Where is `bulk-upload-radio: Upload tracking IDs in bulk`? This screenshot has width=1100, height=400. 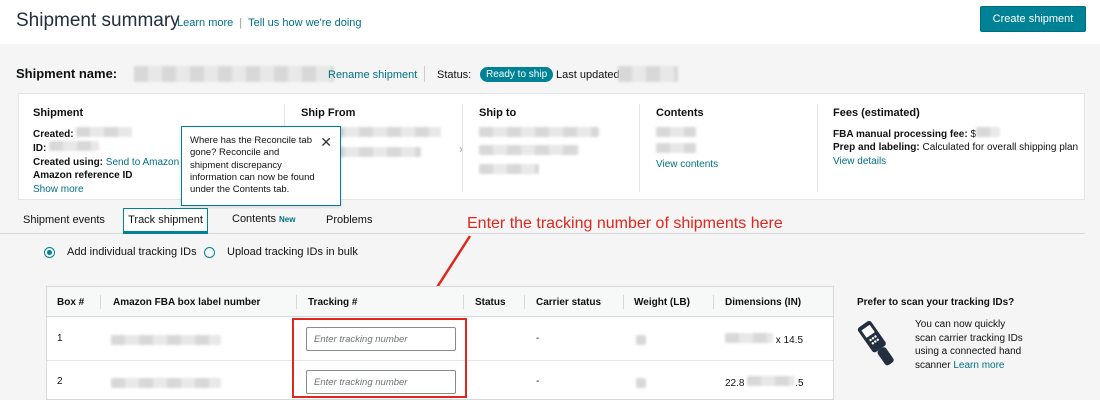
bulk-upload-radio: Upload tracking IDs in bulk is located at coordinates (281, 252).